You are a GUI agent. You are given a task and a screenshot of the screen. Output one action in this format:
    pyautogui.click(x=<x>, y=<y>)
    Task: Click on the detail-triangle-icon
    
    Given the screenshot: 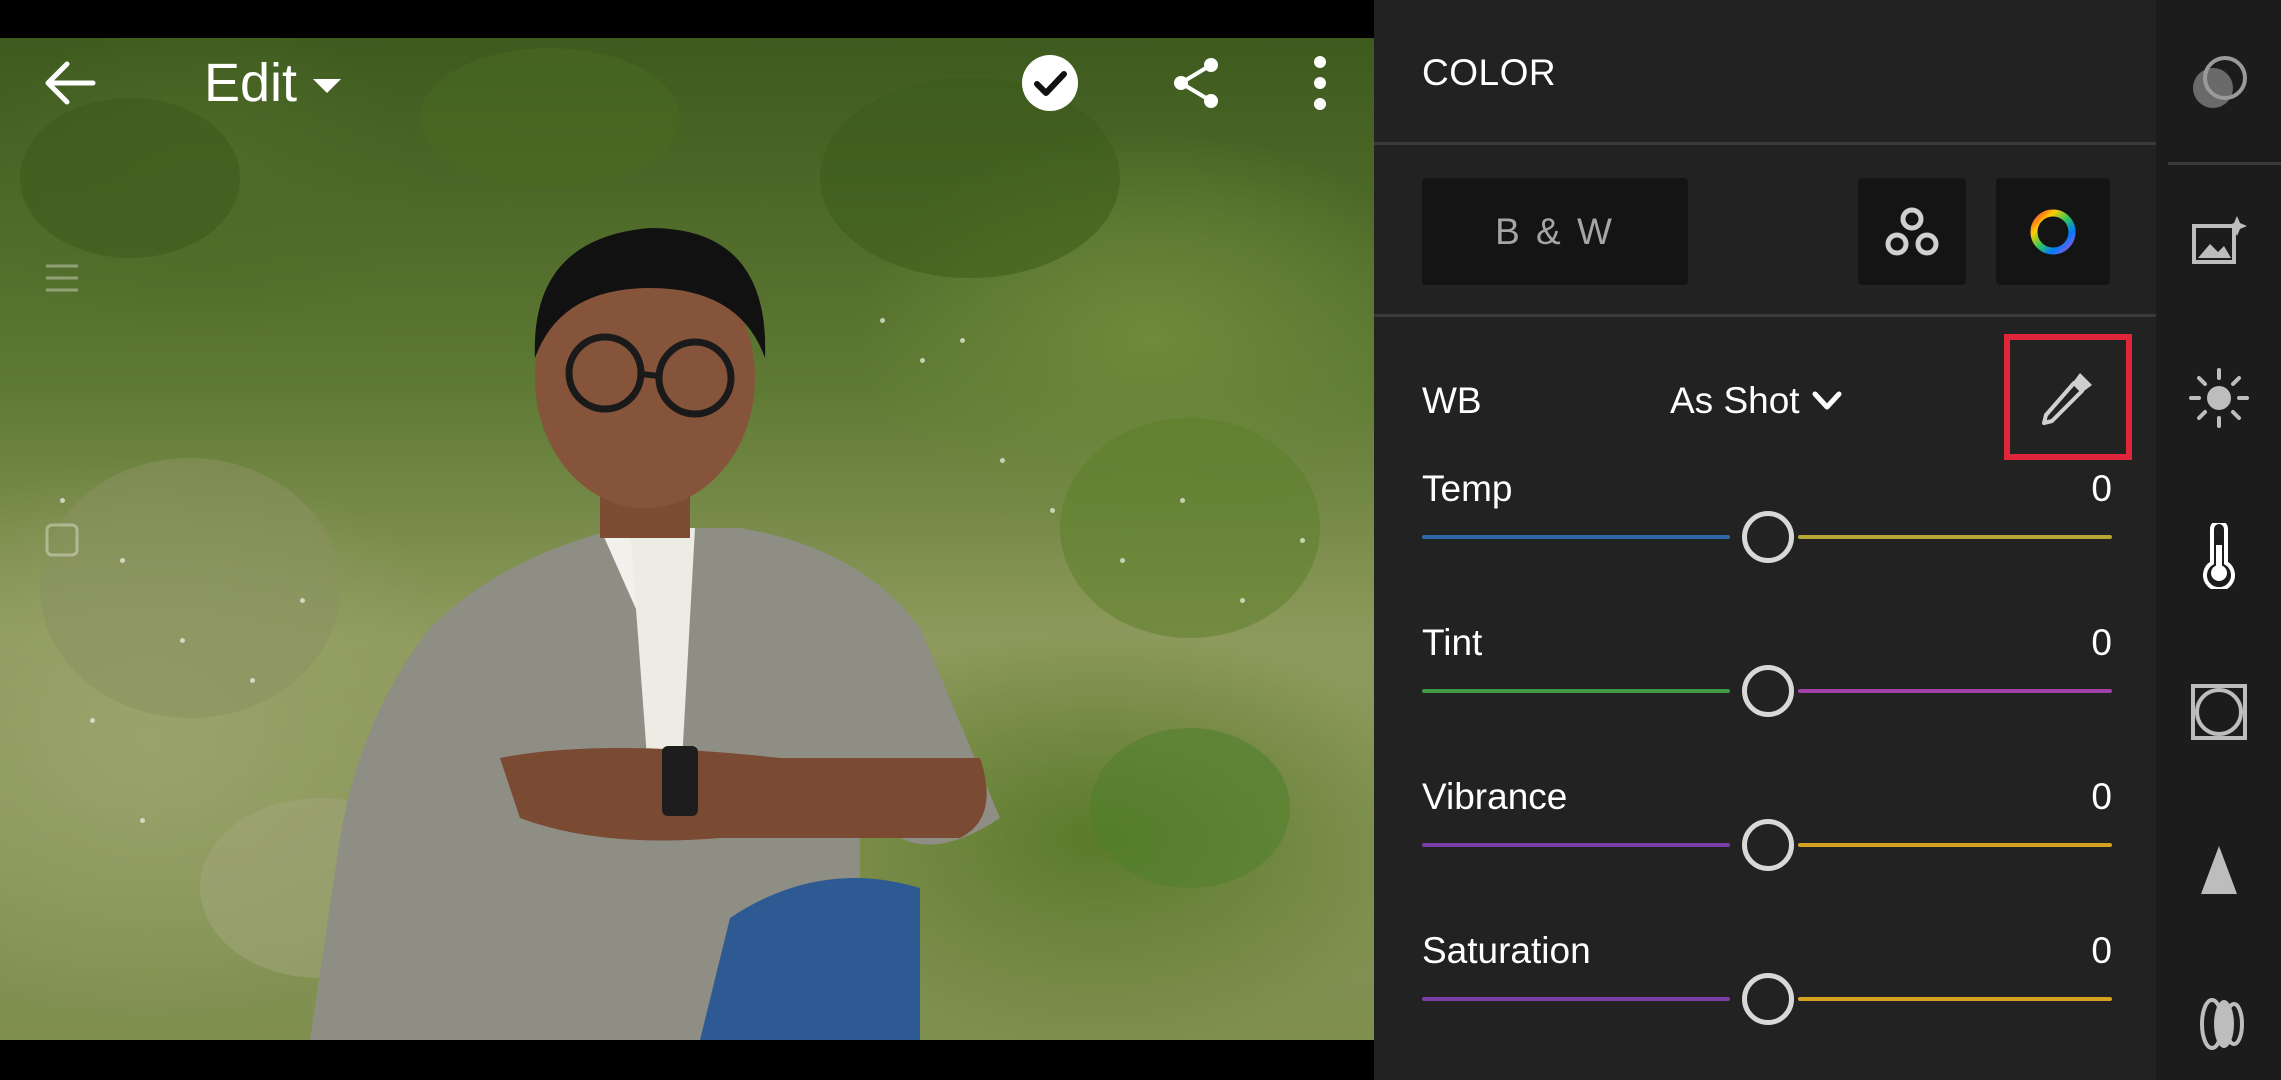 What is the action you would take?
    pyautogui.click(x=2218, y=870)
    